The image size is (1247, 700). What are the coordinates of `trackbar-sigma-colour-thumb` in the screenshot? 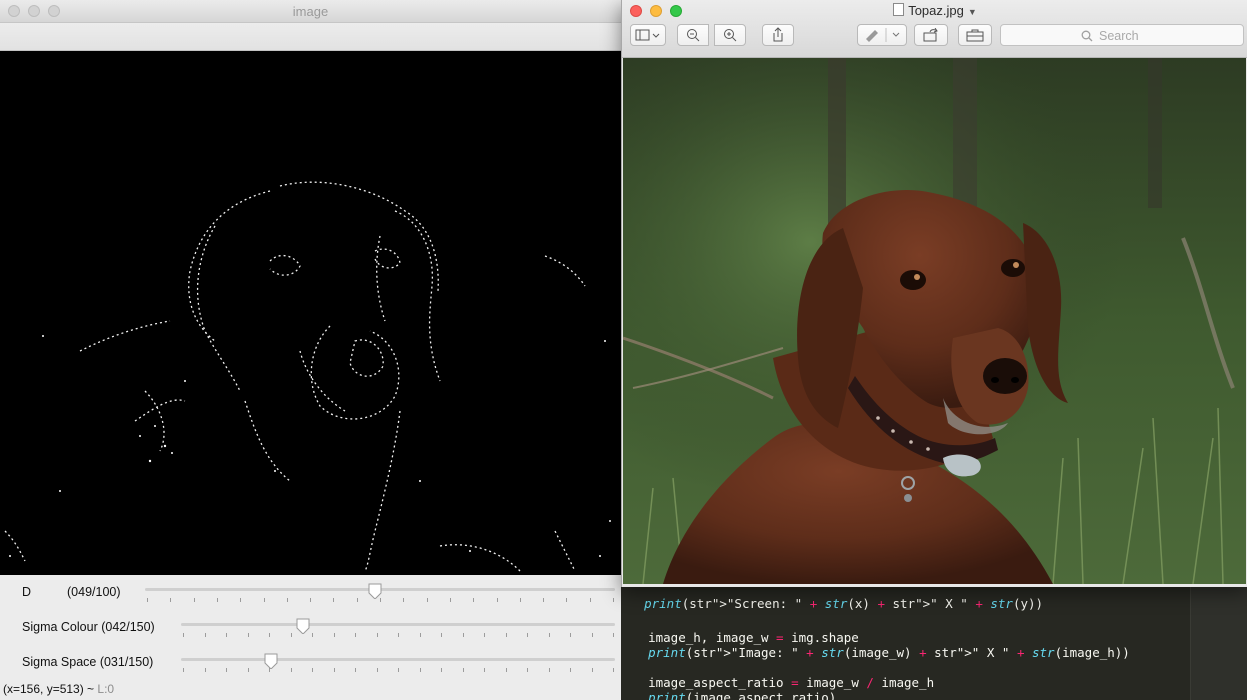 It's located at (303, 626).